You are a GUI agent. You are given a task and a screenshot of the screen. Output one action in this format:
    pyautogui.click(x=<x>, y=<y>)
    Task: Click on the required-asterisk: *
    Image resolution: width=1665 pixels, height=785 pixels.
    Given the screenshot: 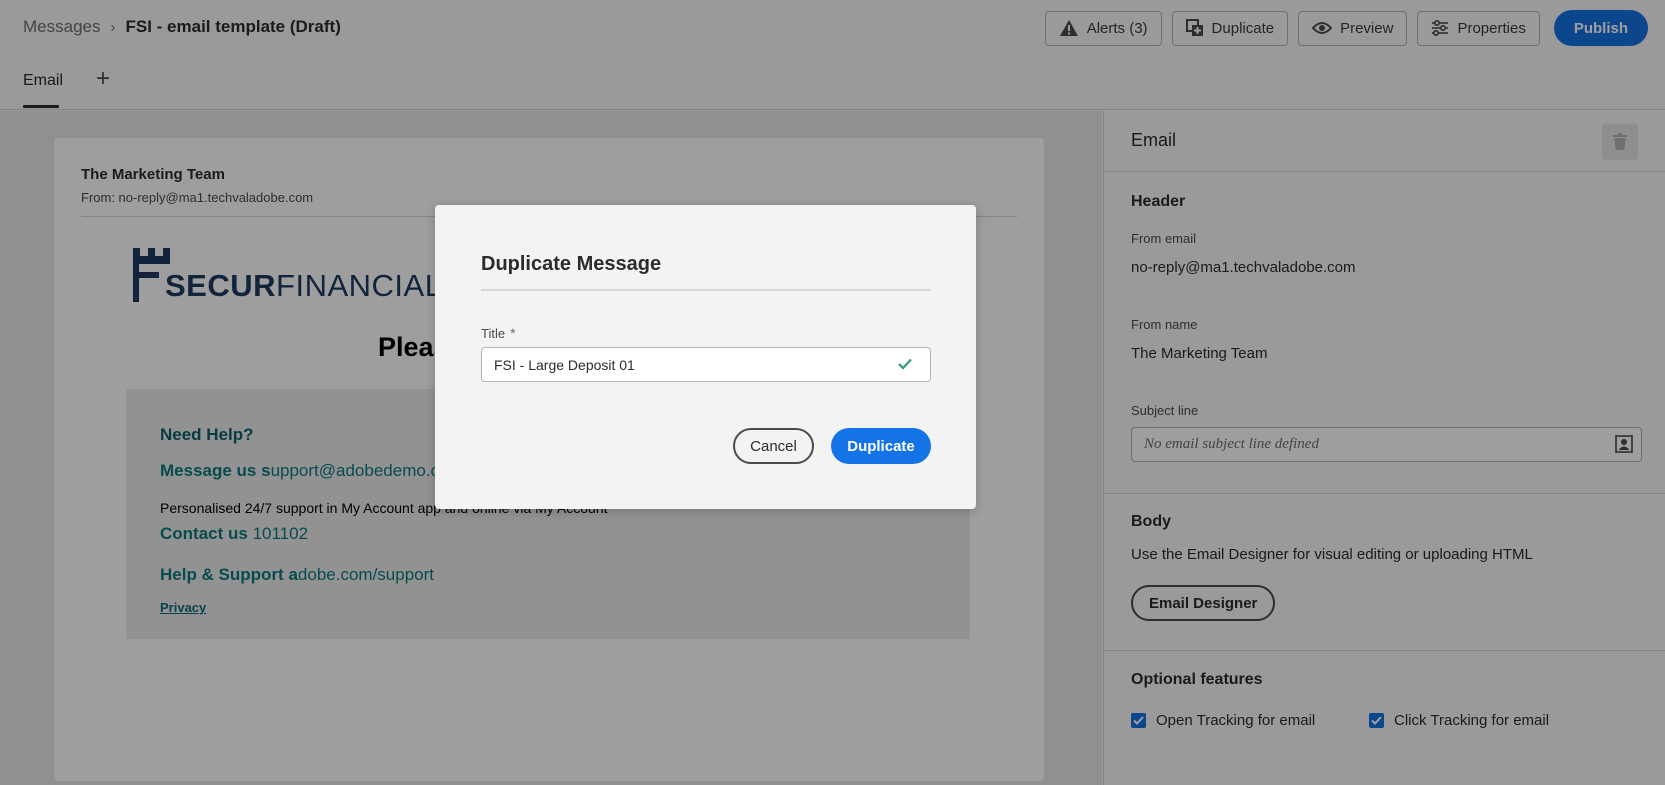 What is the action you would take?
    pyautogui.click(x=513, y=333)
    